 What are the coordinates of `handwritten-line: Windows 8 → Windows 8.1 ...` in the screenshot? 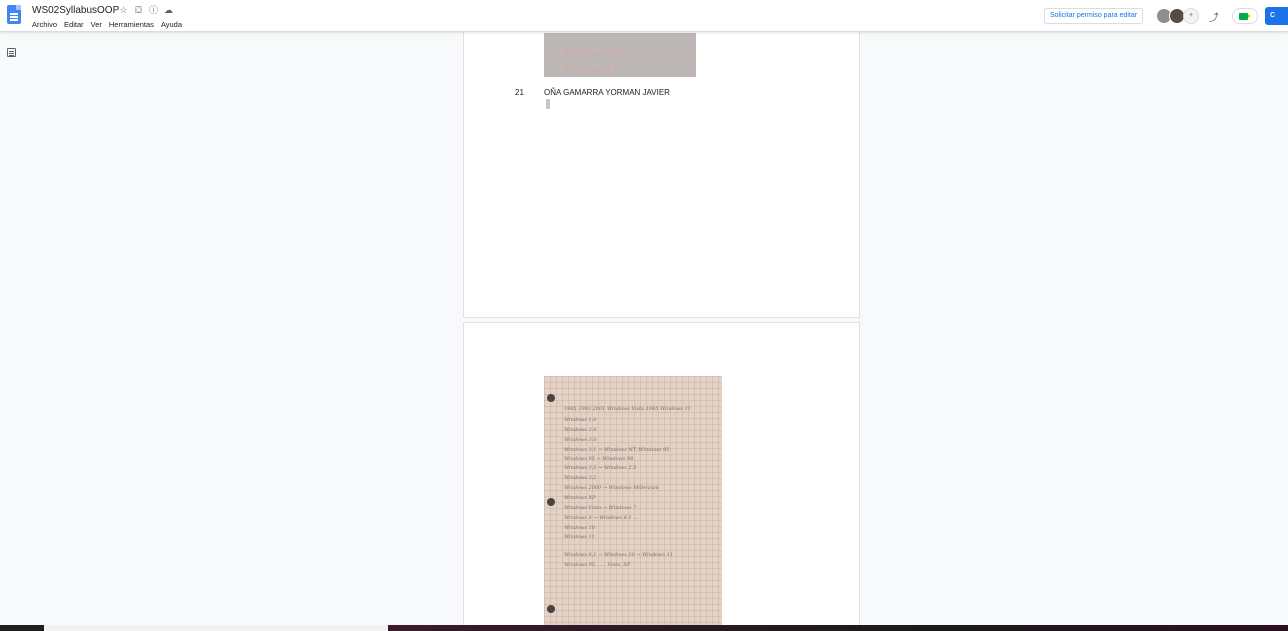 It's located at (601, 518).